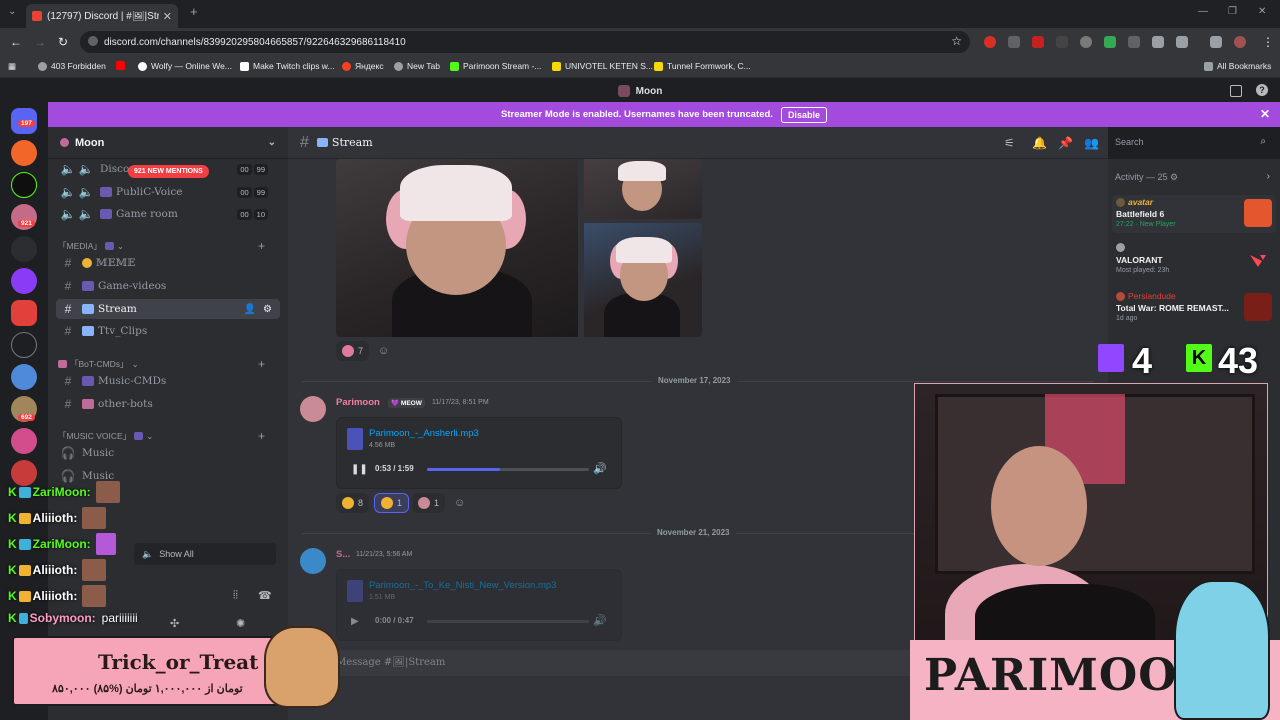 The width and height of the screenshot is (1280, 720). Describe the element at coordinates (1262, 90) in the screenshot. I see `help-icon: ?` at that location.